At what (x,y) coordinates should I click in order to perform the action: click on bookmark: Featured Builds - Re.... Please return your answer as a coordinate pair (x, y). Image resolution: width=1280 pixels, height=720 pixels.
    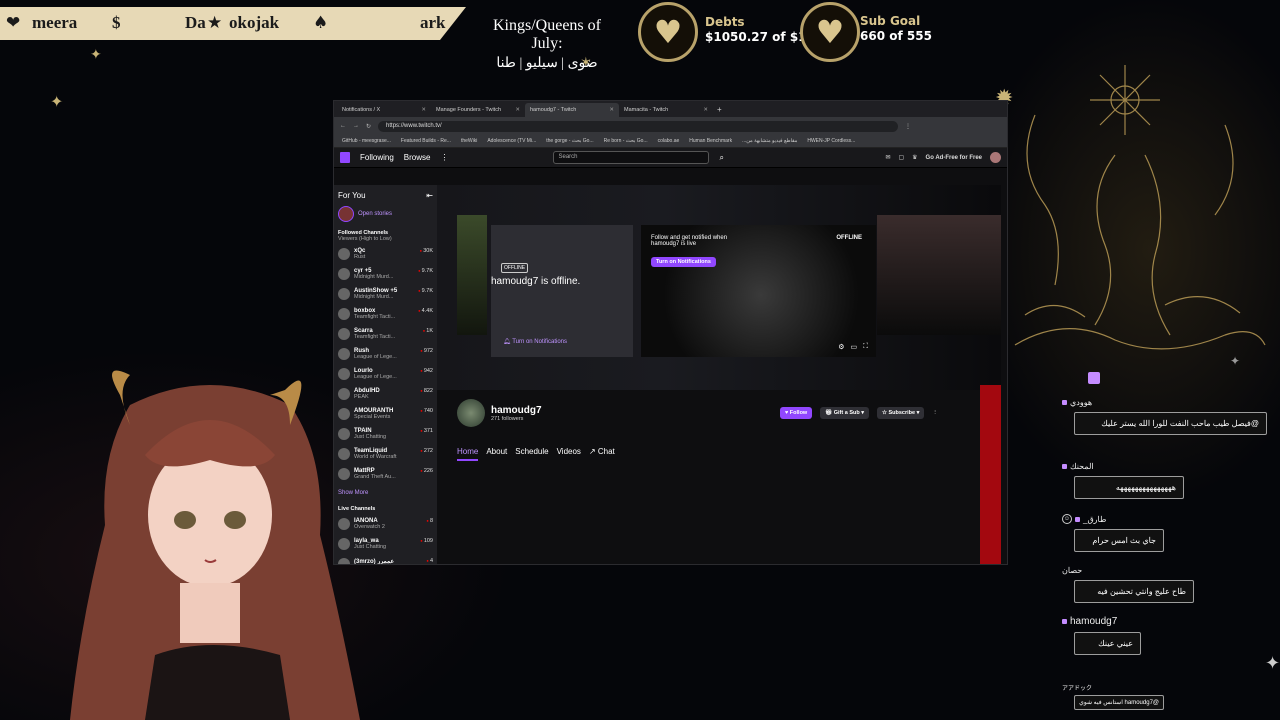
    Looking at the image, I should click on (426, 141).